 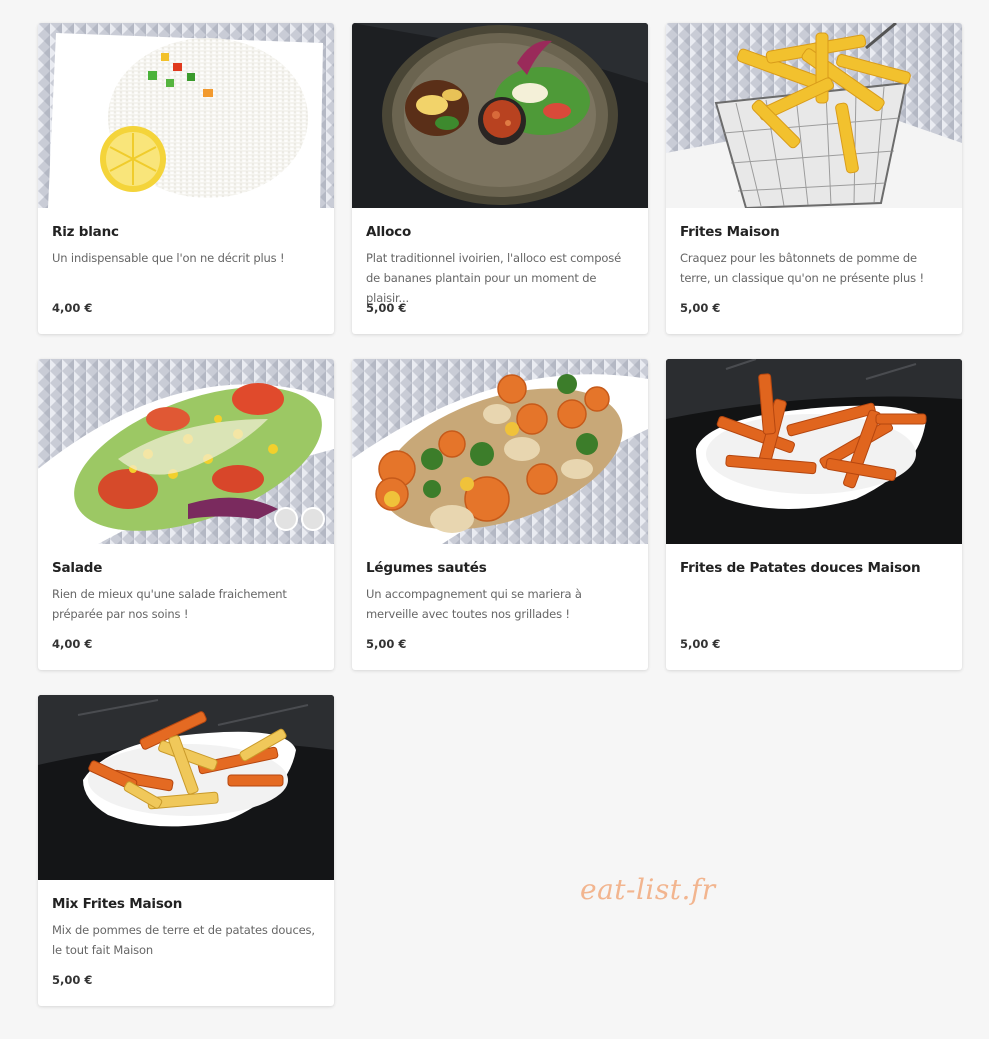 I want to click on watermark-text: eat-list.fr, so click(x=648, y=889).